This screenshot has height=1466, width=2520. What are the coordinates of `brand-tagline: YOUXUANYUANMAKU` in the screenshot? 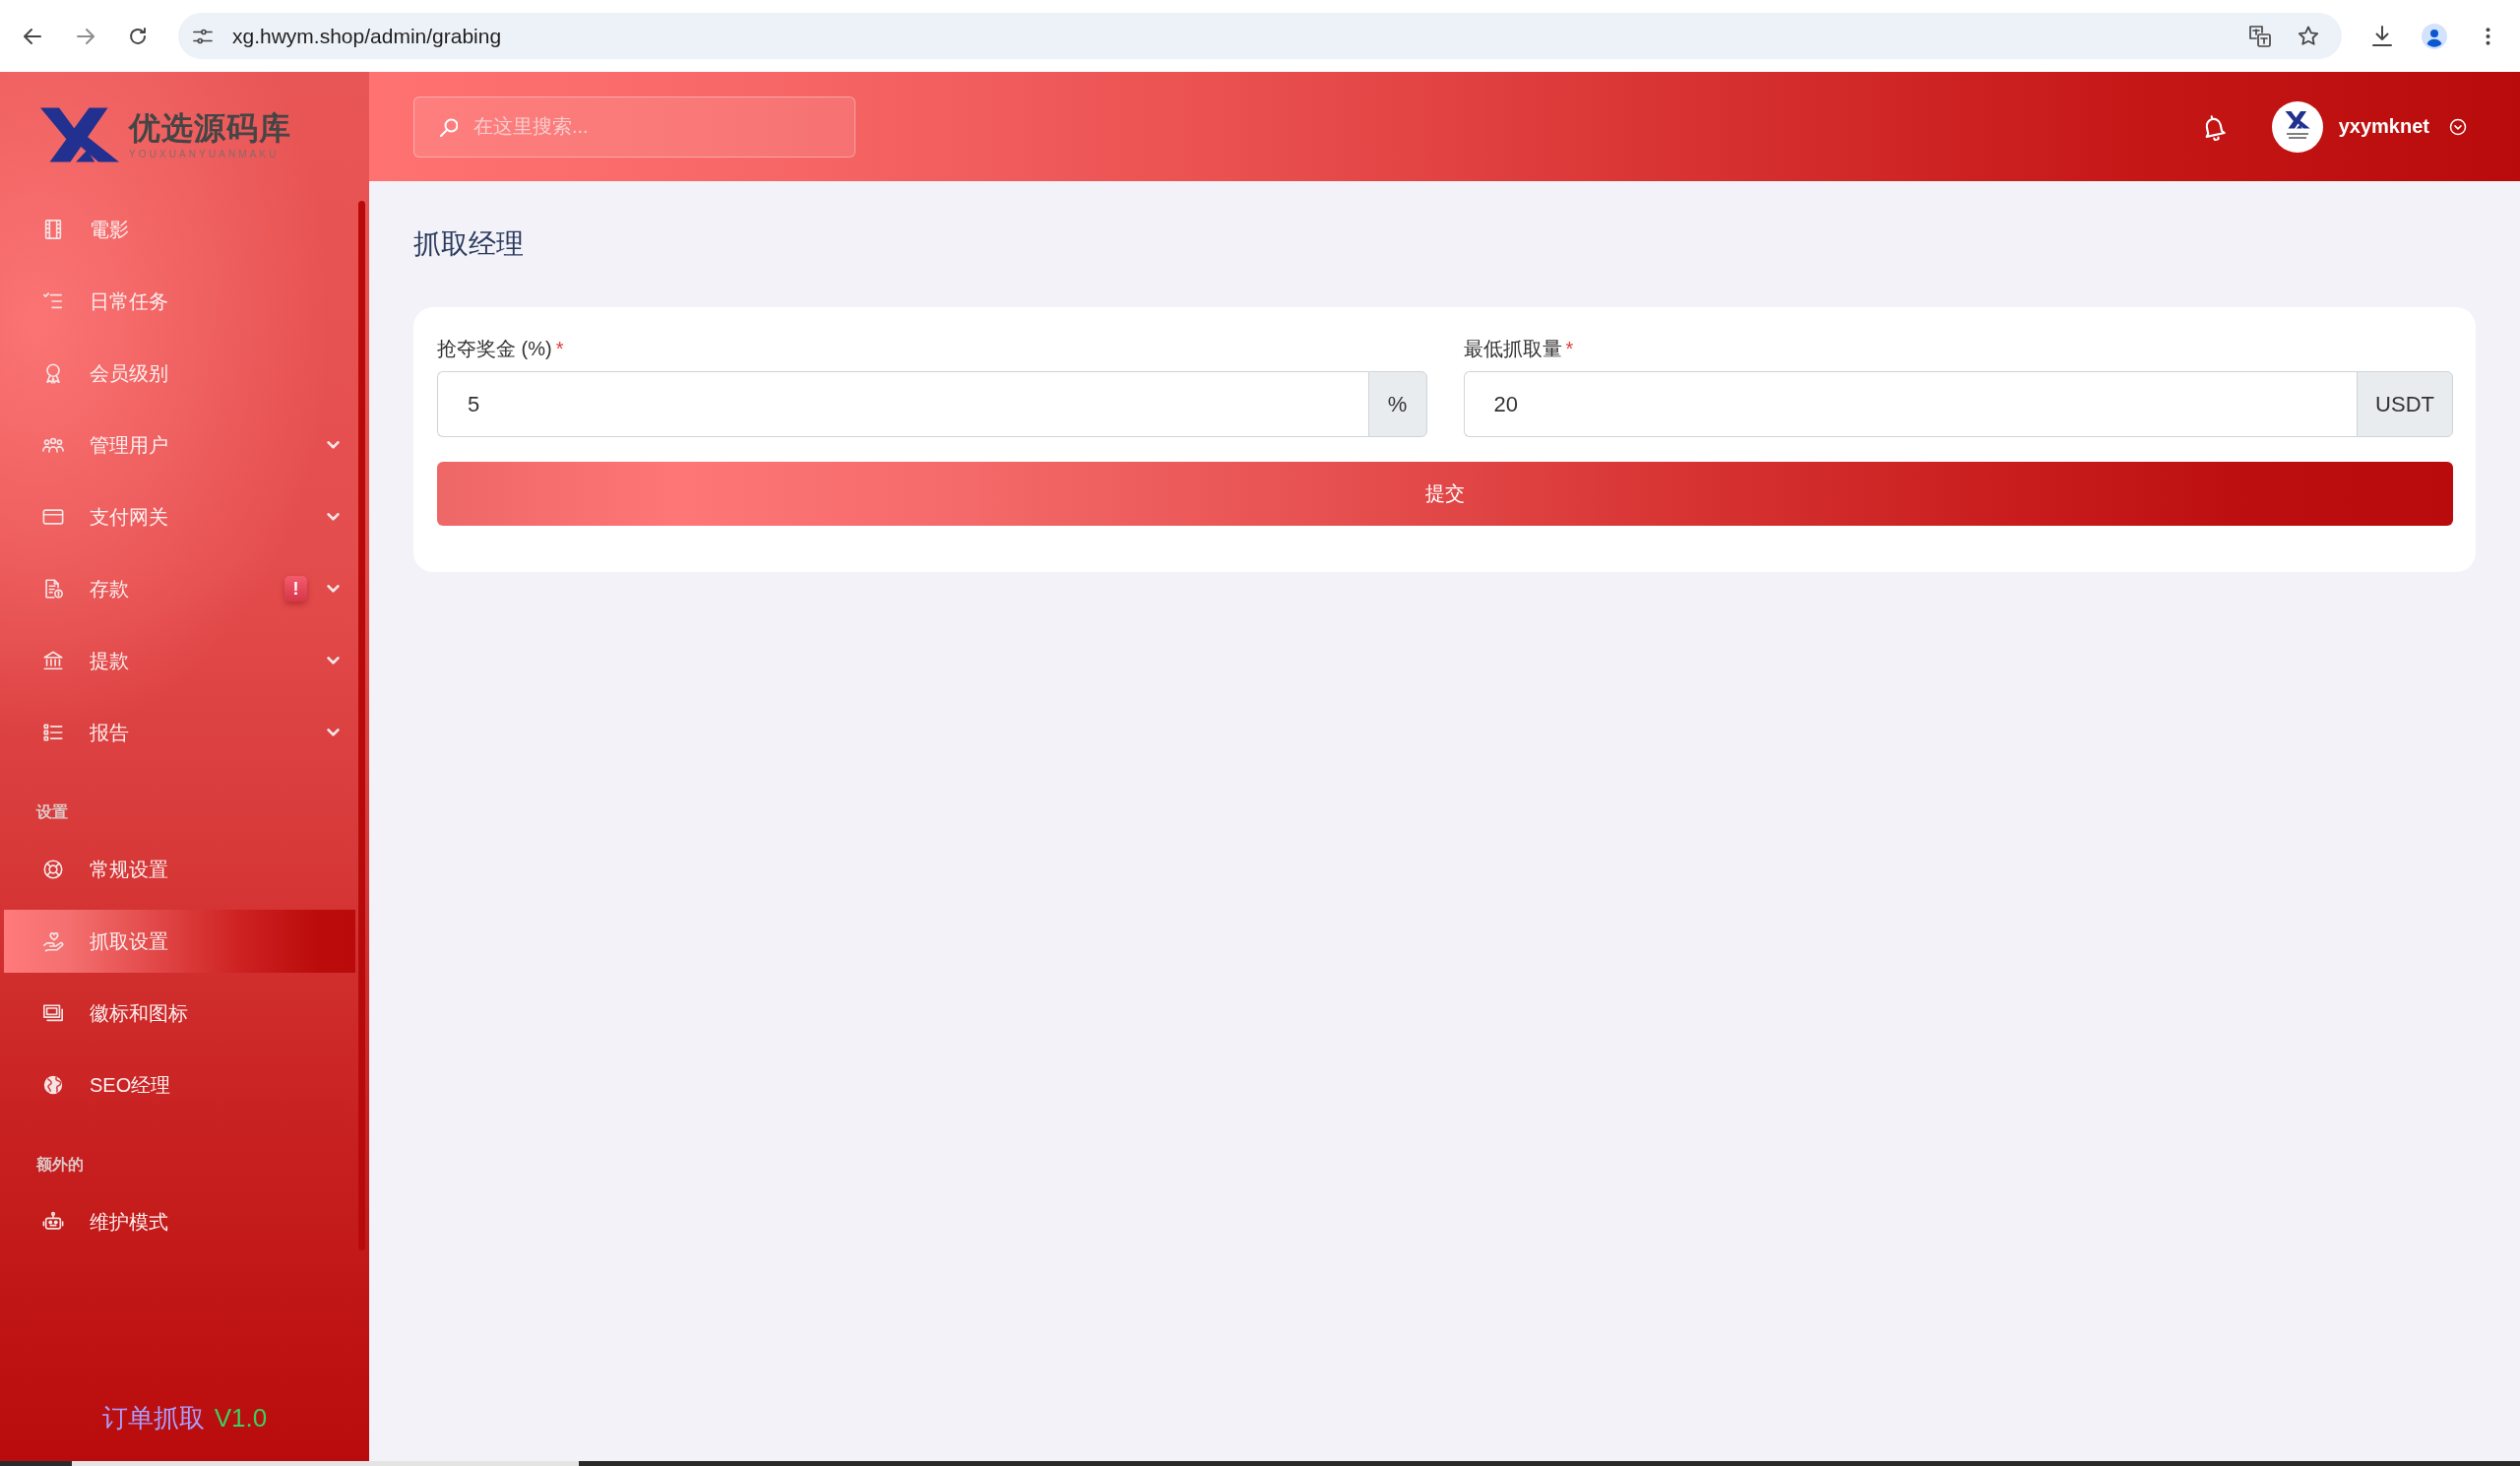 It's located at (205, 155).